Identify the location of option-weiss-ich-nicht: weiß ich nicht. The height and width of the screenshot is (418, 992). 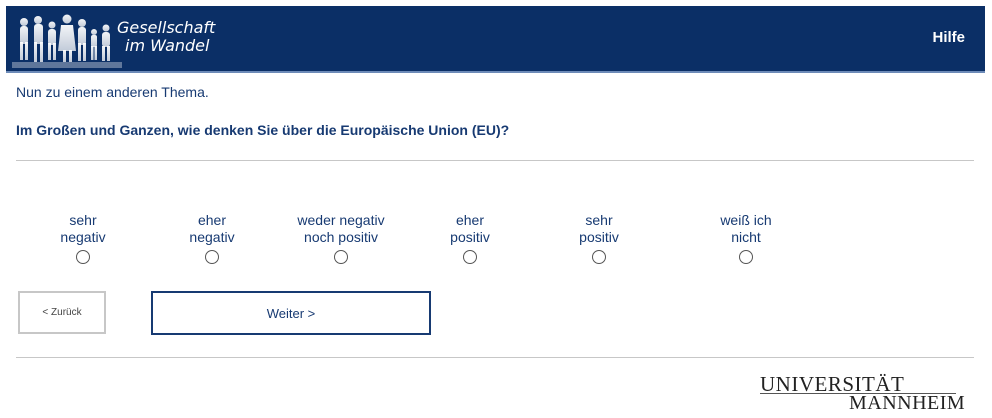
(746, 238).